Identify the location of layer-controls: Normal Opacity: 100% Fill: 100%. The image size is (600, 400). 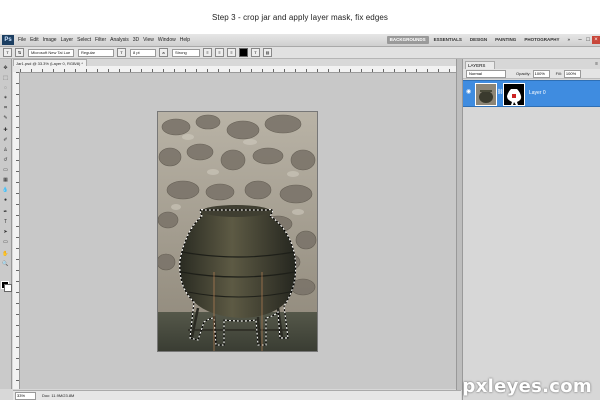
(531, 74).